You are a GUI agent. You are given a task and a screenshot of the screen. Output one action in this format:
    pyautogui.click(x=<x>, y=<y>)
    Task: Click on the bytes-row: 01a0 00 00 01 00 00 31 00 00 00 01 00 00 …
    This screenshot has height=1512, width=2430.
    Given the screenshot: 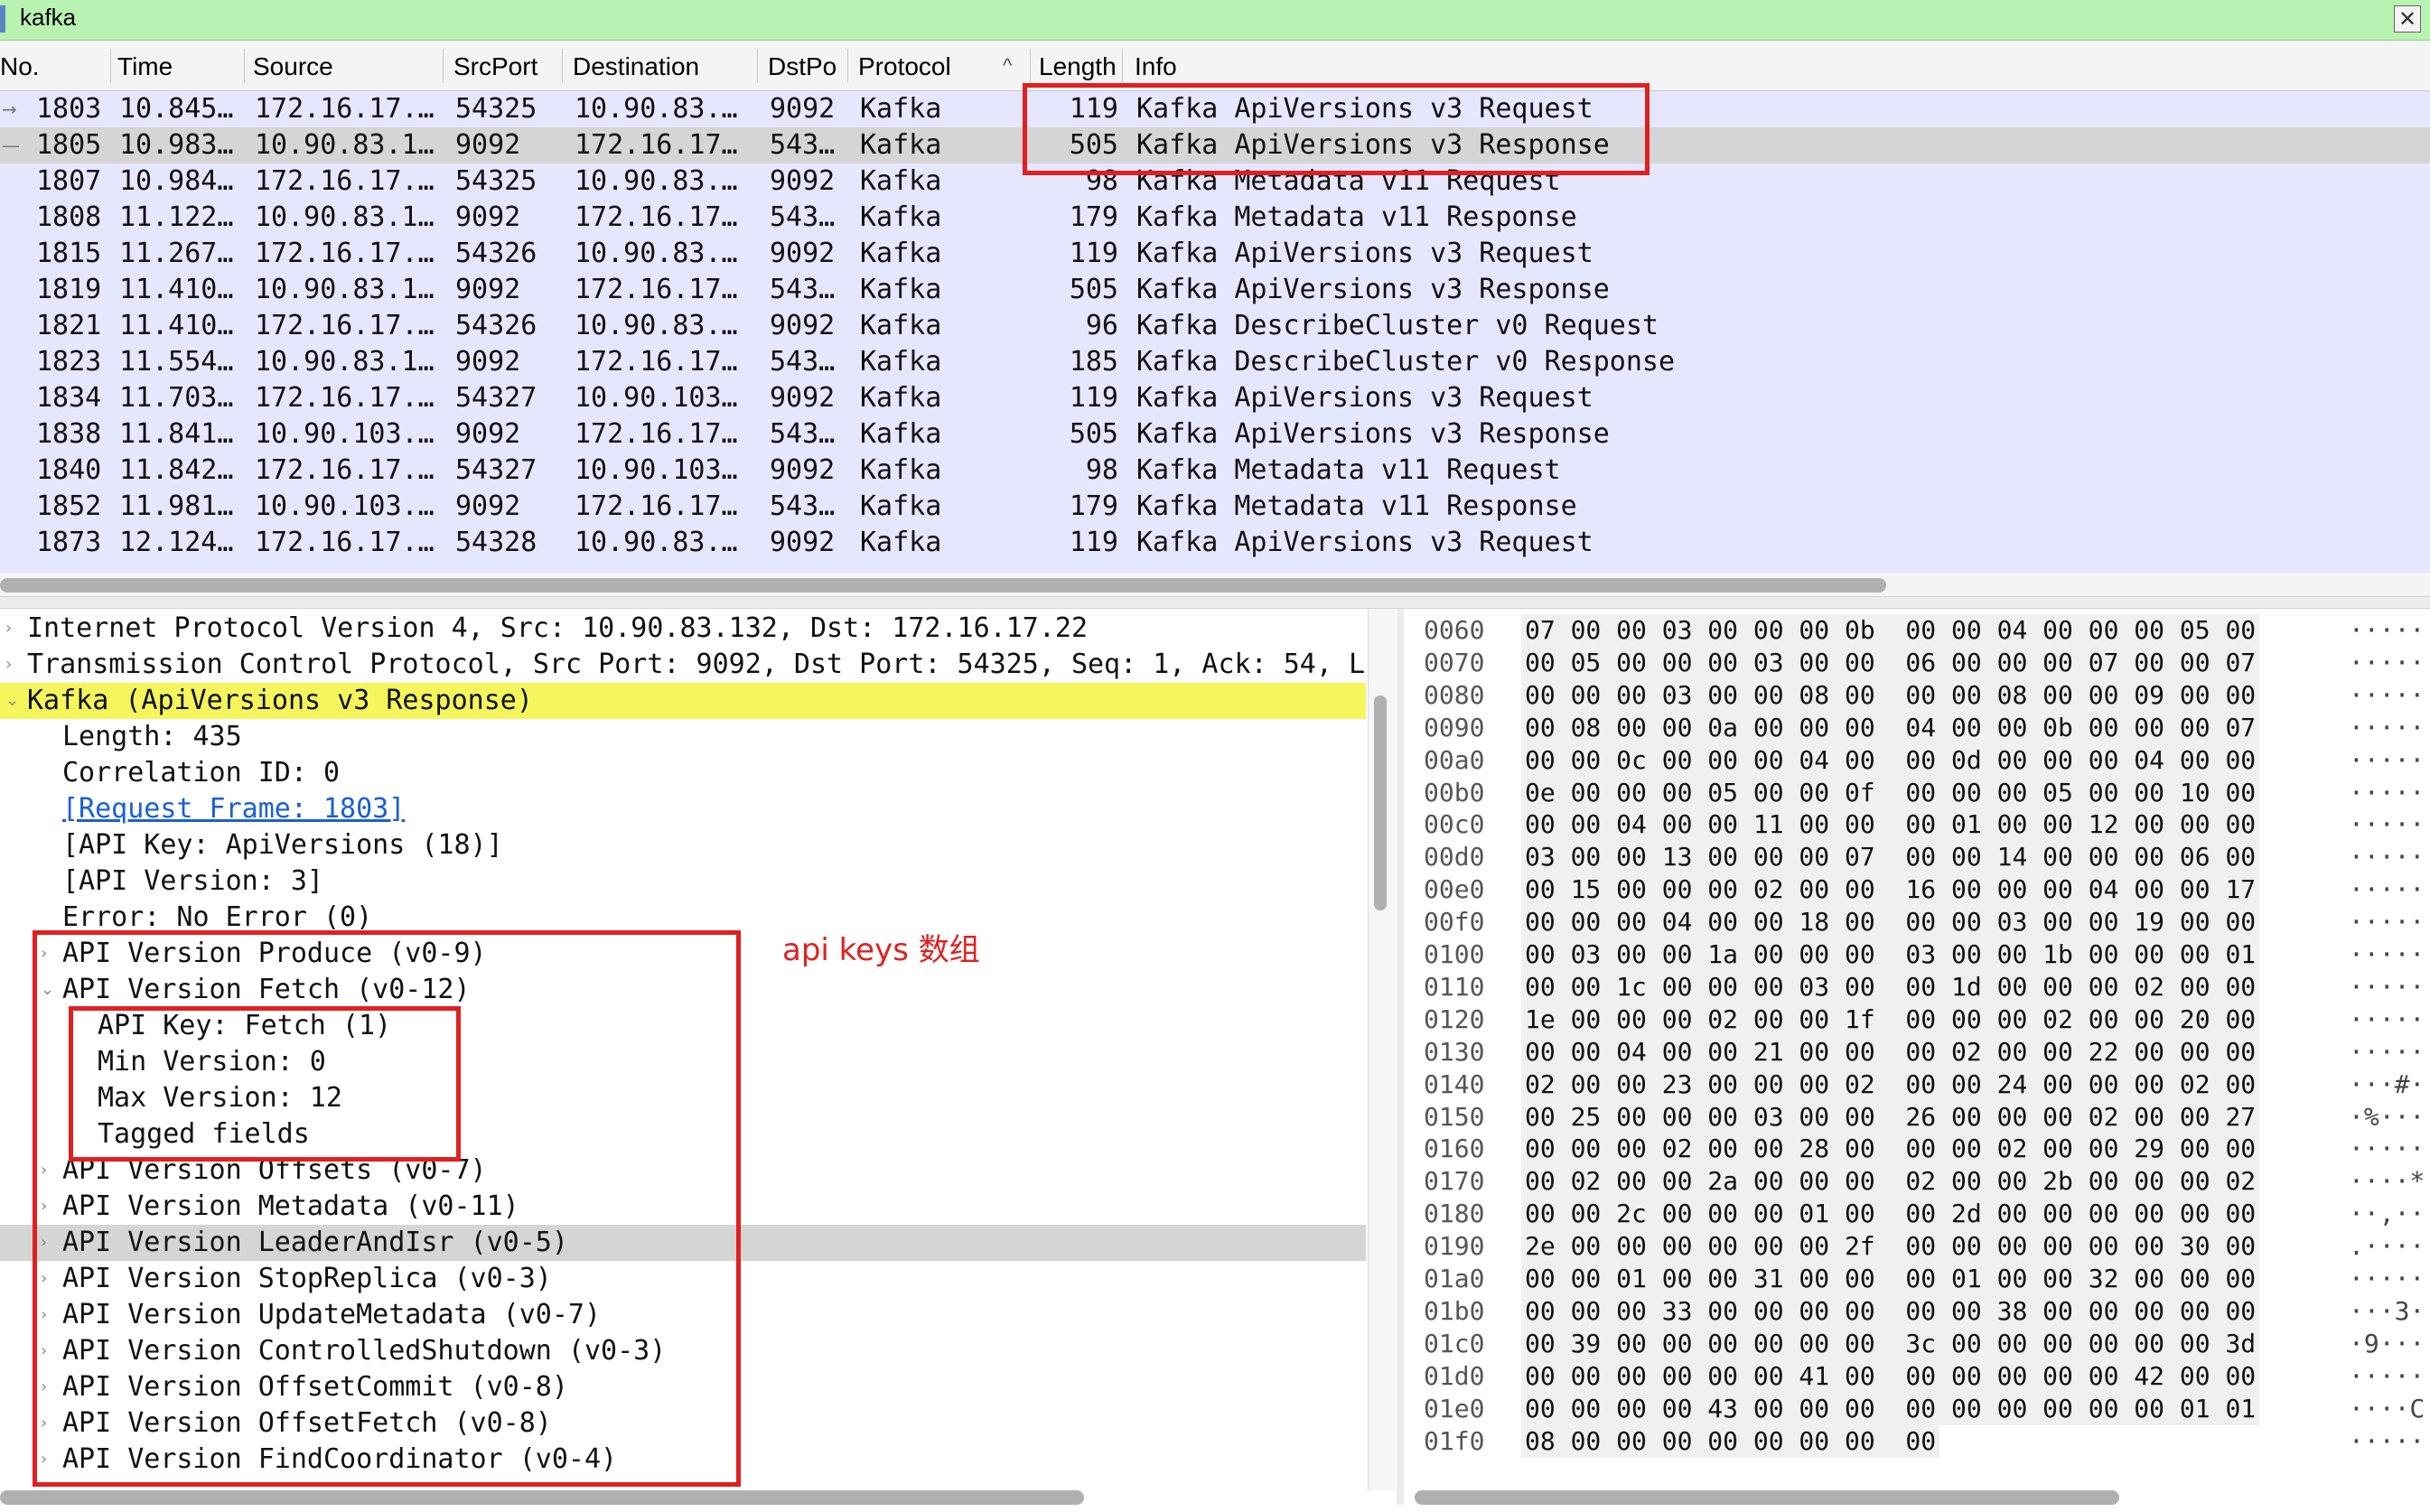 What is the action you would take?
    pyautogui.click(x=1918, y=1279)
    